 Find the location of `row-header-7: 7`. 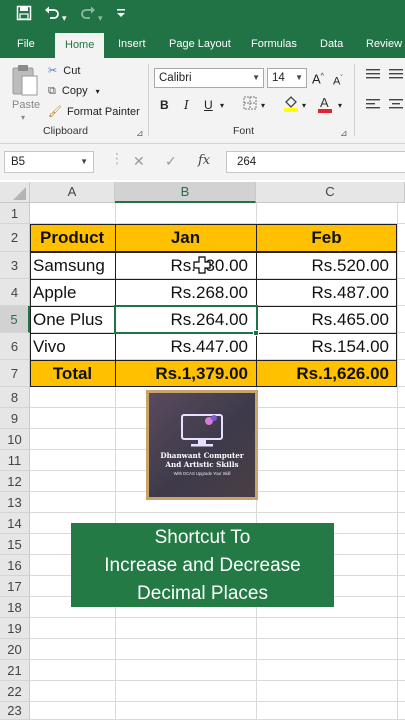

row-header-7: 7 is located at coordinates (15, 373).